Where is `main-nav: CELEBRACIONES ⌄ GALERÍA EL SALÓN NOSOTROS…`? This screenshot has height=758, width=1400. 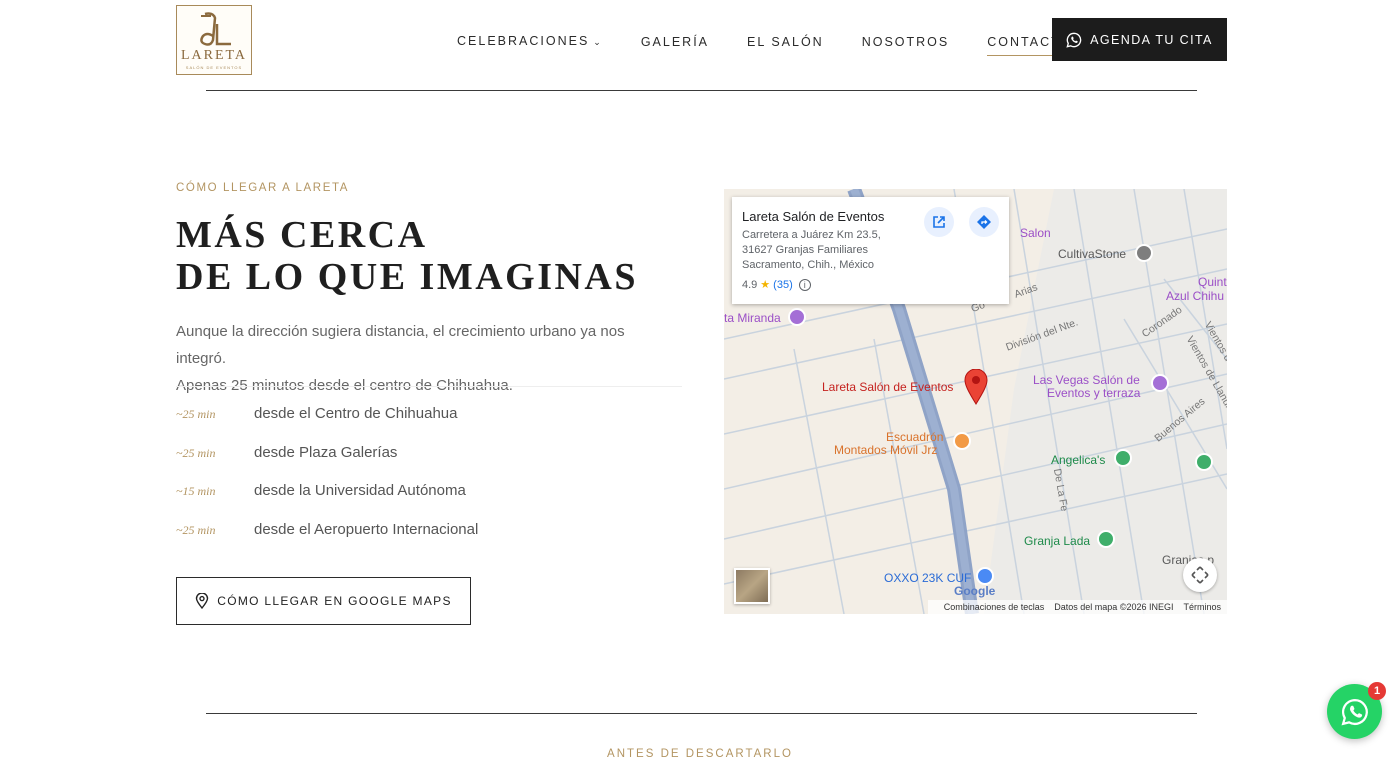 main-nav: CELEBRACIONES ⌄ GALERÍA EL SALÓN NOSOTROS… is located at coordinates (765, 44).